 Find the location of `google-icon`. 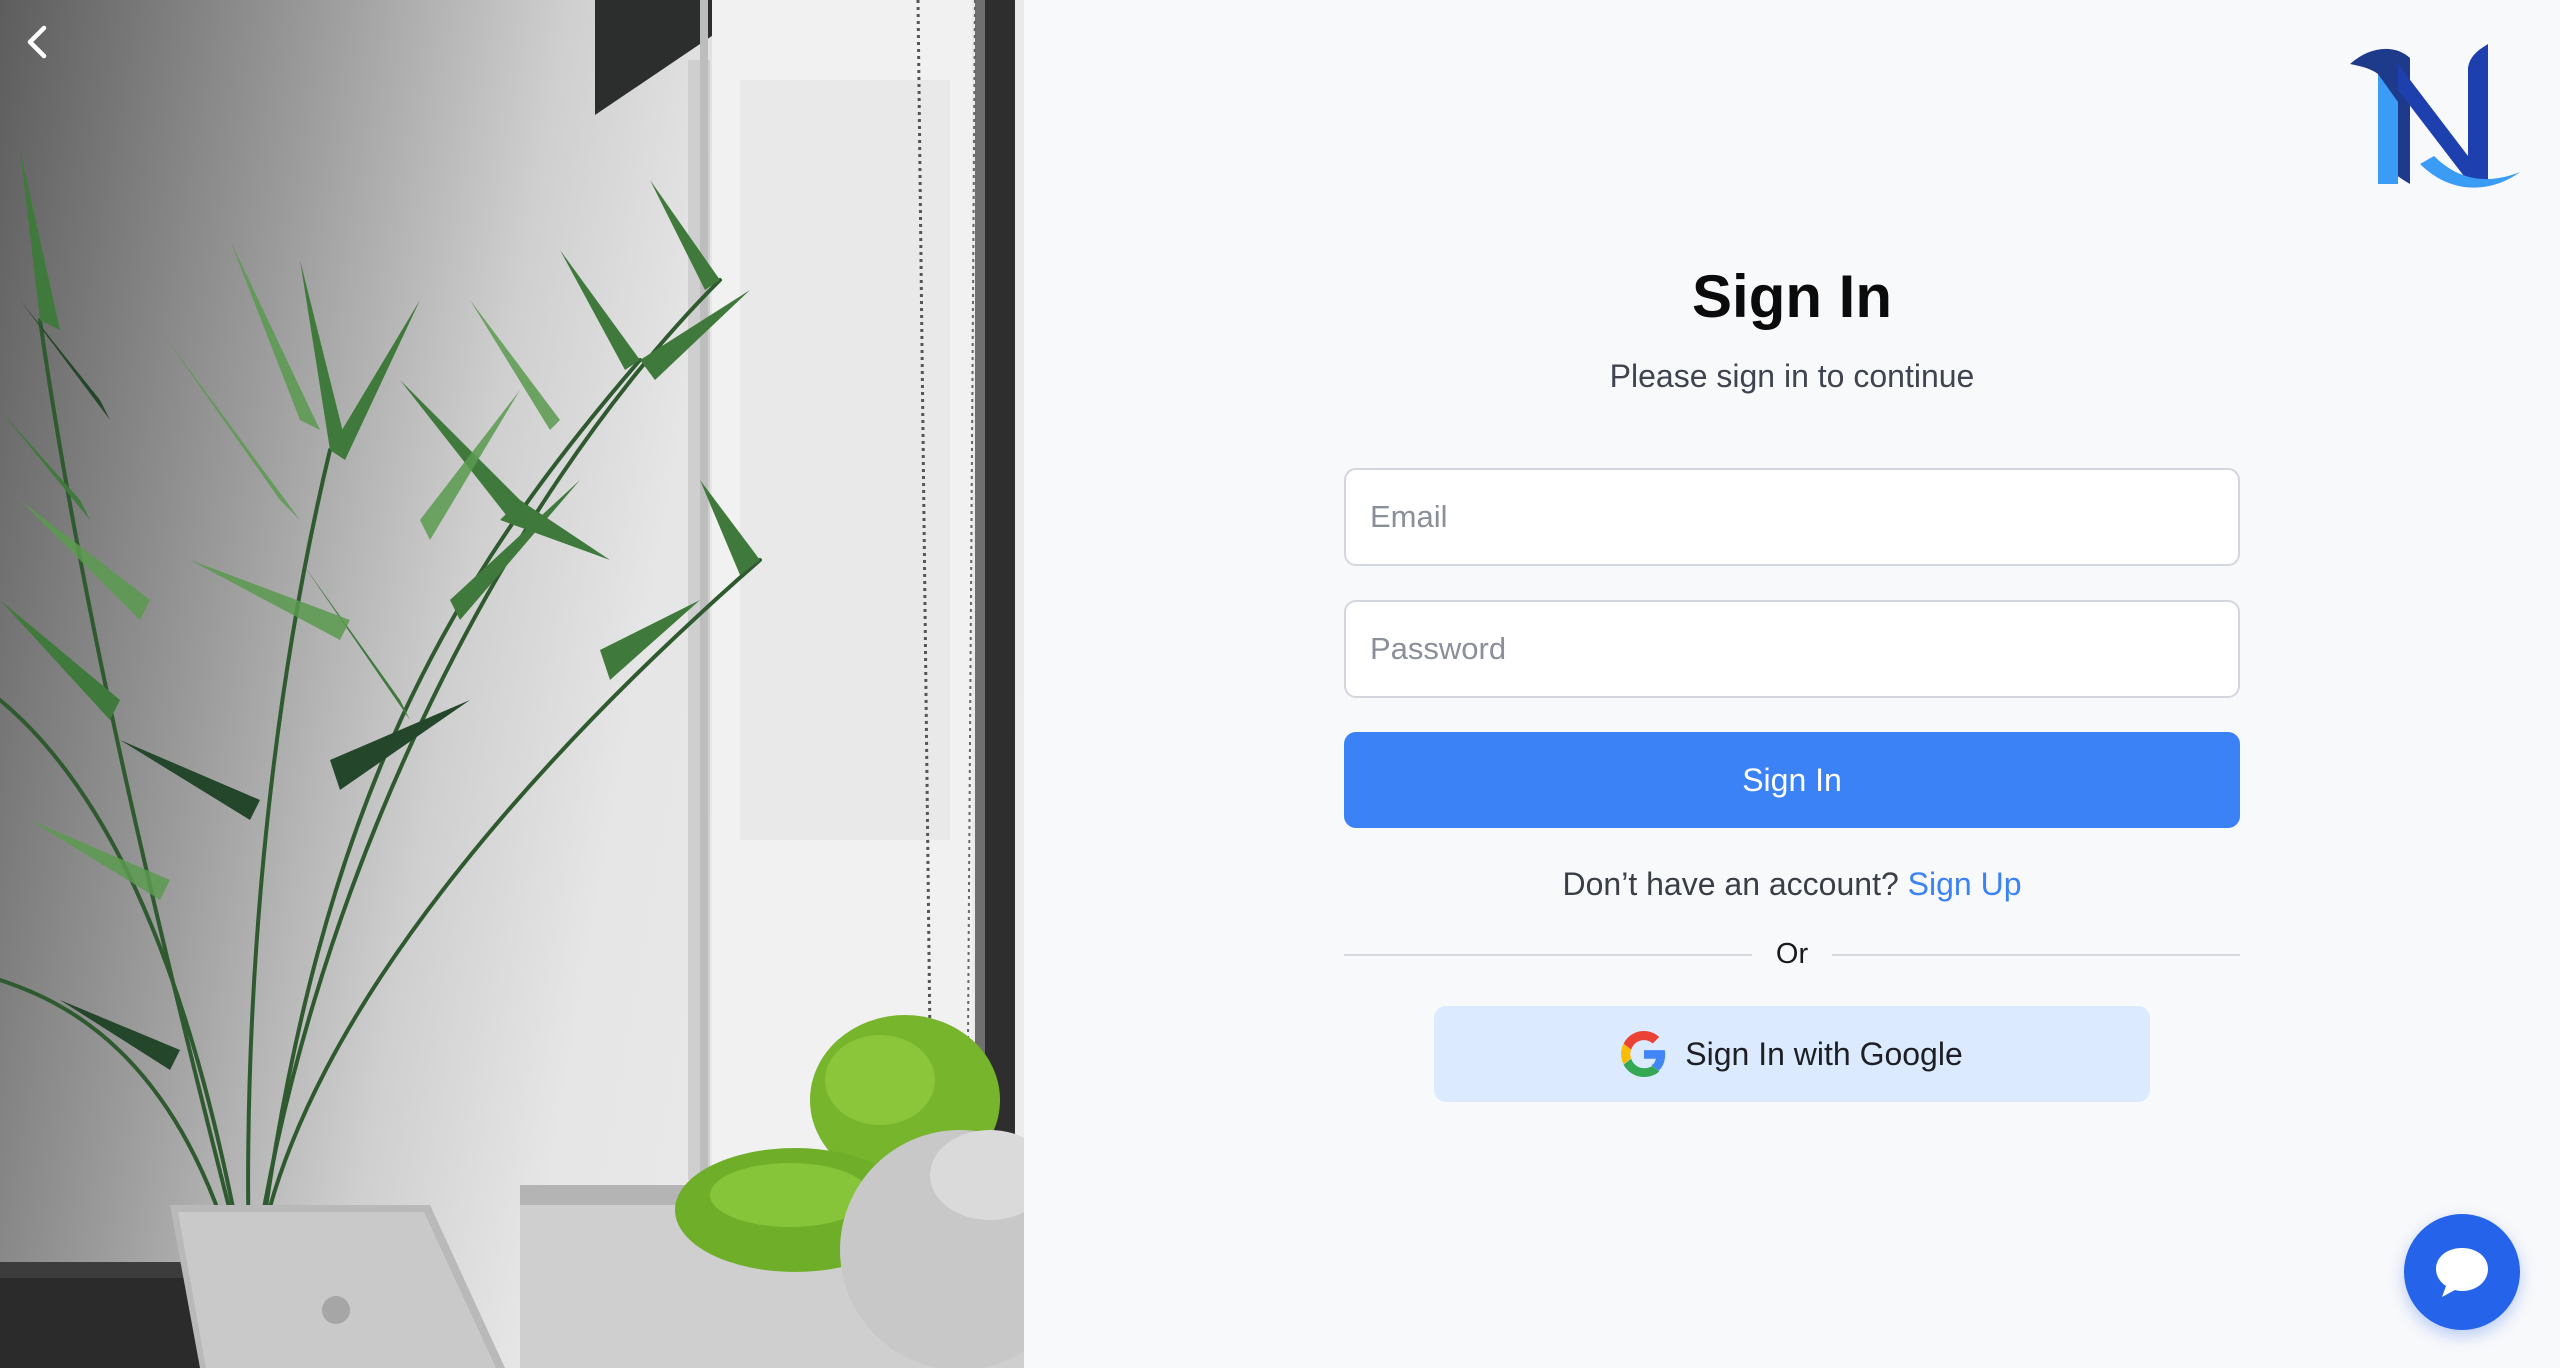

google-icon is located at coordinates (1643, 1054).